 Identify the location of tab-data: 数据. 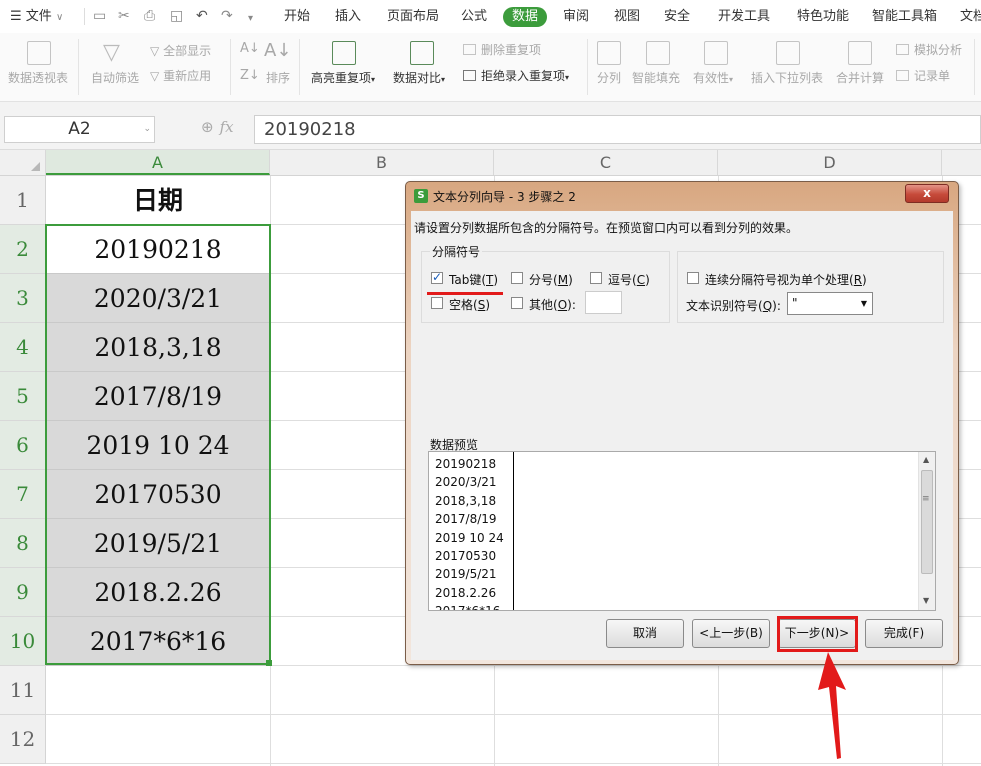
(525, 17).